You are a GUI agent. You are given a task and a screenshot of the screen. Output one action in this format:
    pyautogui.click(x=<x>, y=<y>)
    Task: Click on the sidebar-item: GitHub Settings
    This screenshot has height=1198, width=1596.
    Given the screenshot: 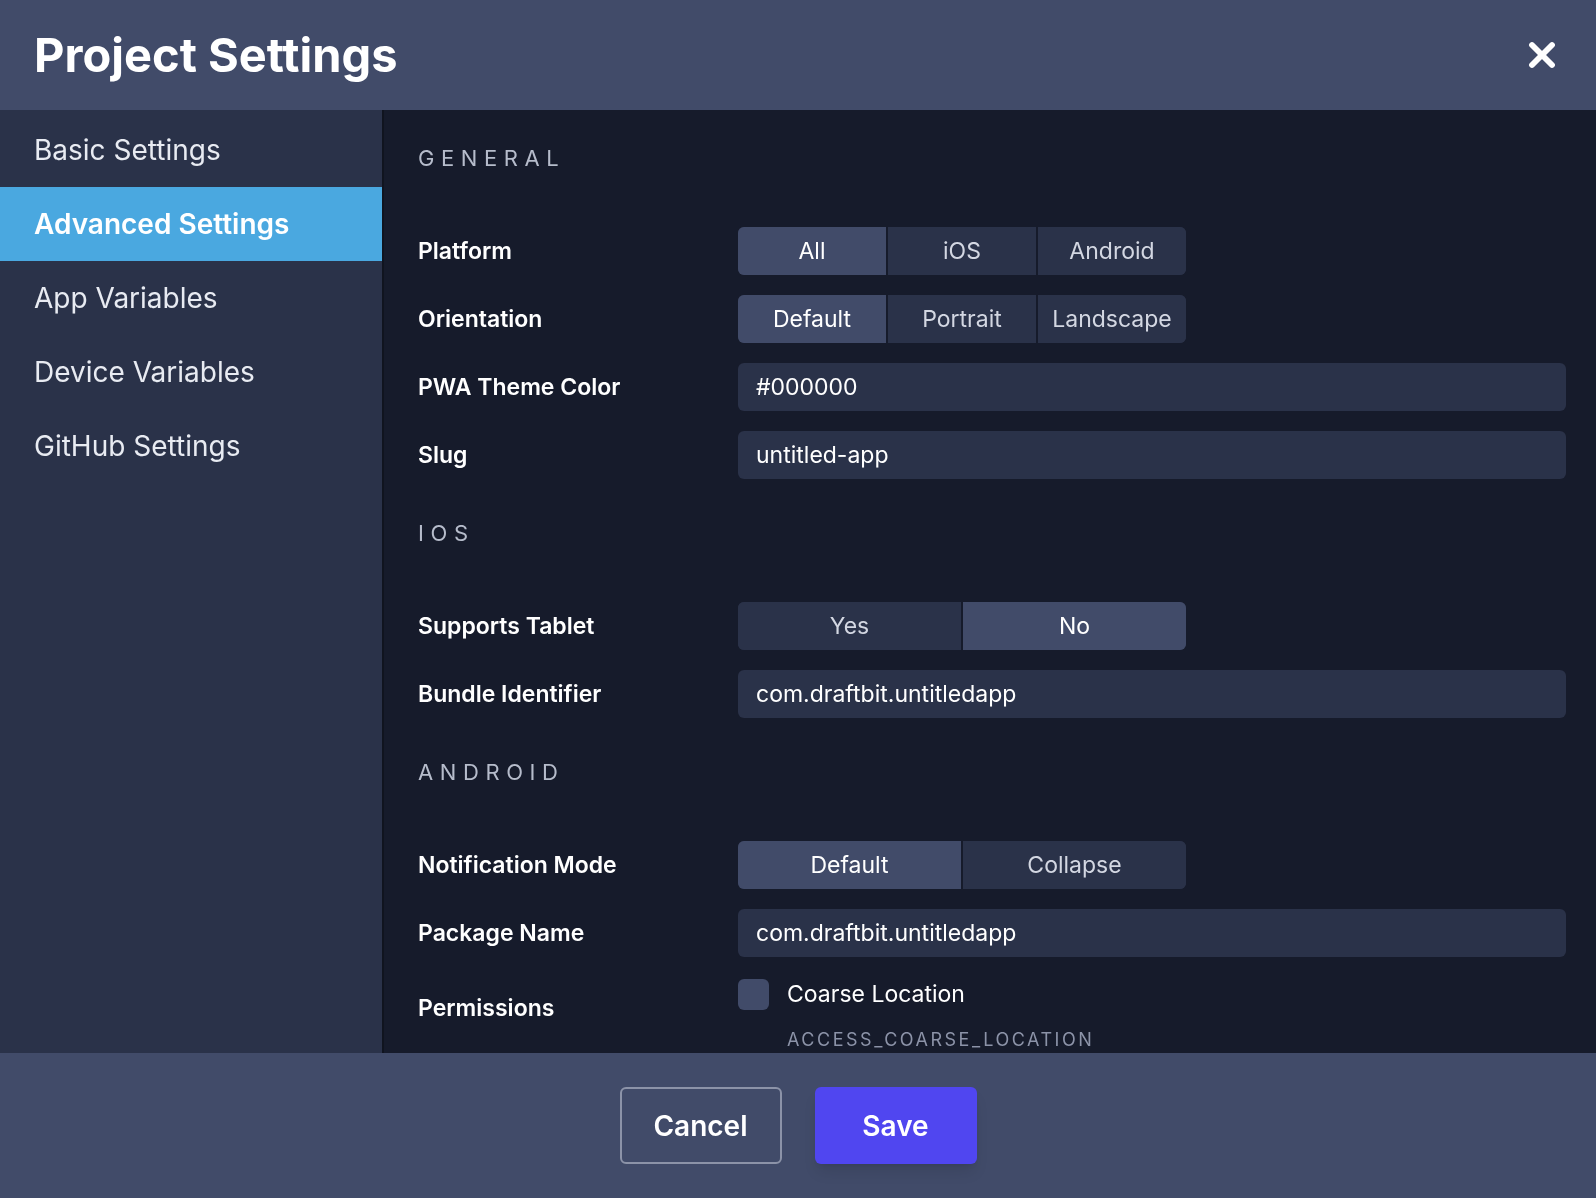 What is the action you would take?
    pyautogui.click(x=191, y=446)
    